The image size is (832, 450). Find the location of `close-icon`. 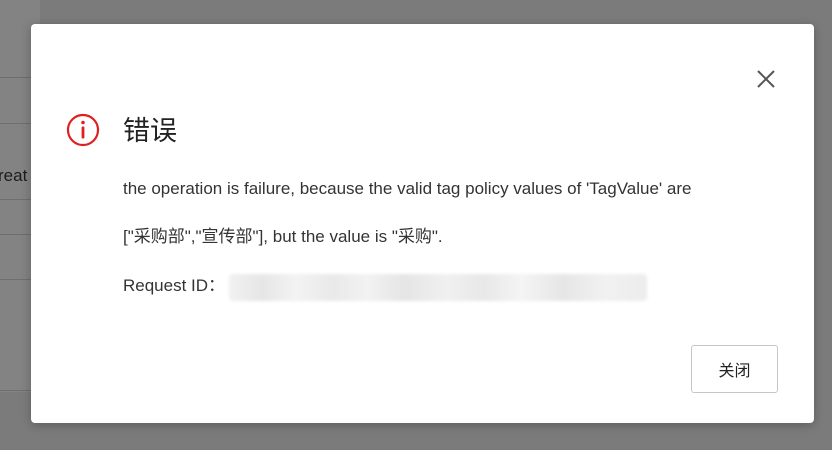

close-icon is located at coordinates (766, 79).